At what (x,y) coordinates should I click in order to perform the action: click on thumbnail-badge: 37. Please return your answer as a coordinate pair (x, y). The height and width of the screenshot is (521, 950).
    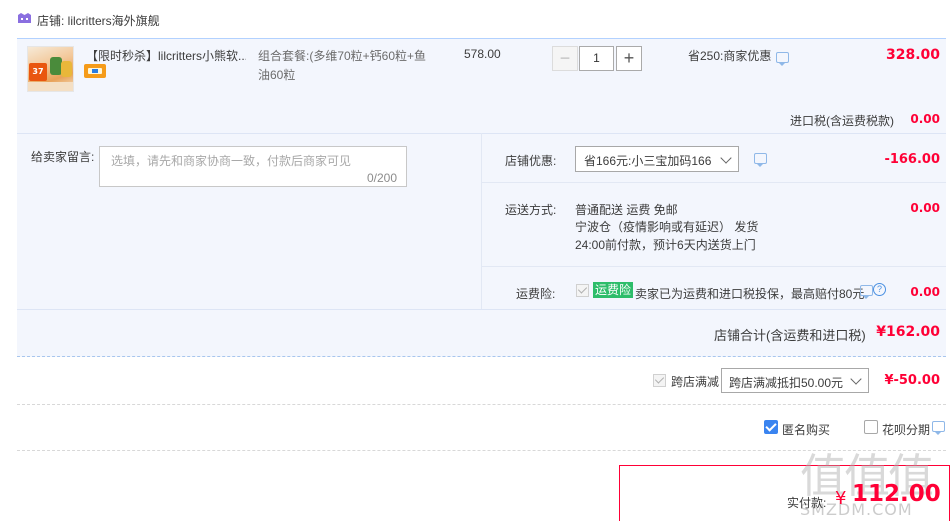
    Looking at the image, I should click on (38, 72).